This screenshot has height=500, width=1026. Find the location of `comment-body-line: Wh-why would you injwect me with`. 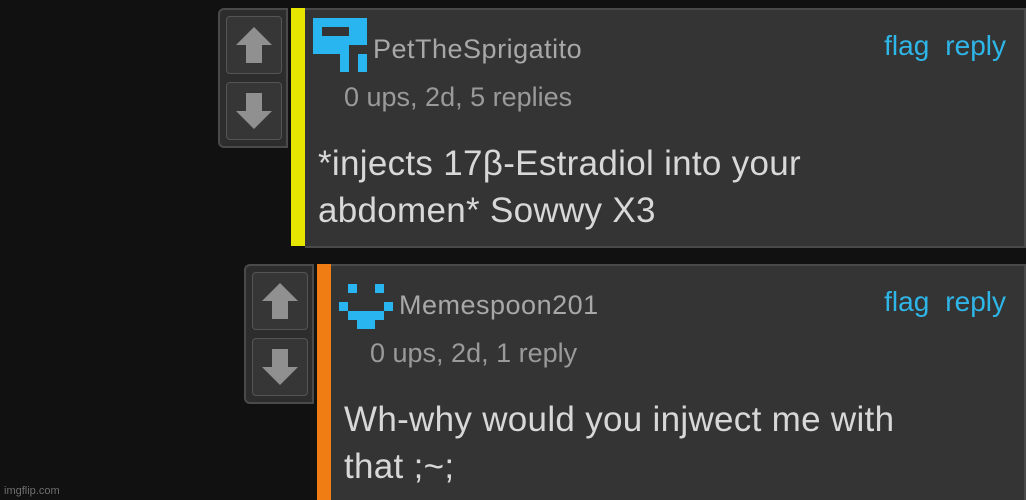

comment-body-line: Wh-why would you injwect me with is located at coordinates (619, 419).